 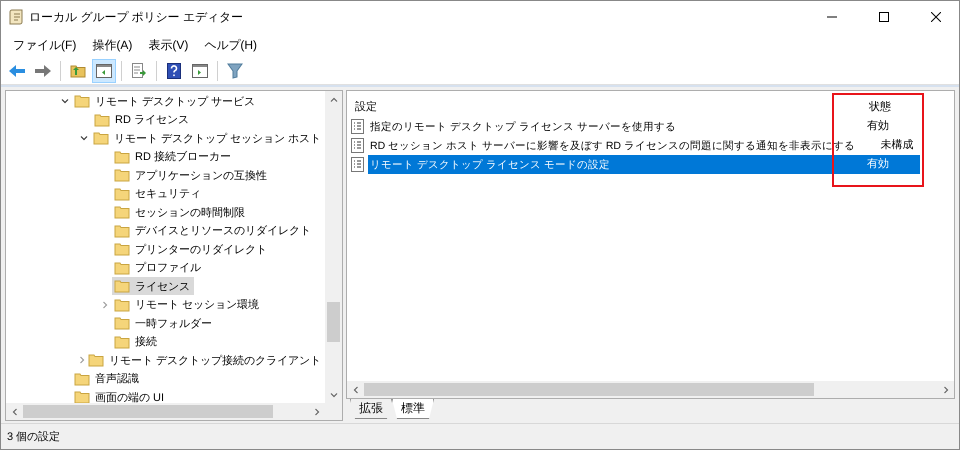 I want to click on state-cell-text: 有効, so click(x=878, y=126).